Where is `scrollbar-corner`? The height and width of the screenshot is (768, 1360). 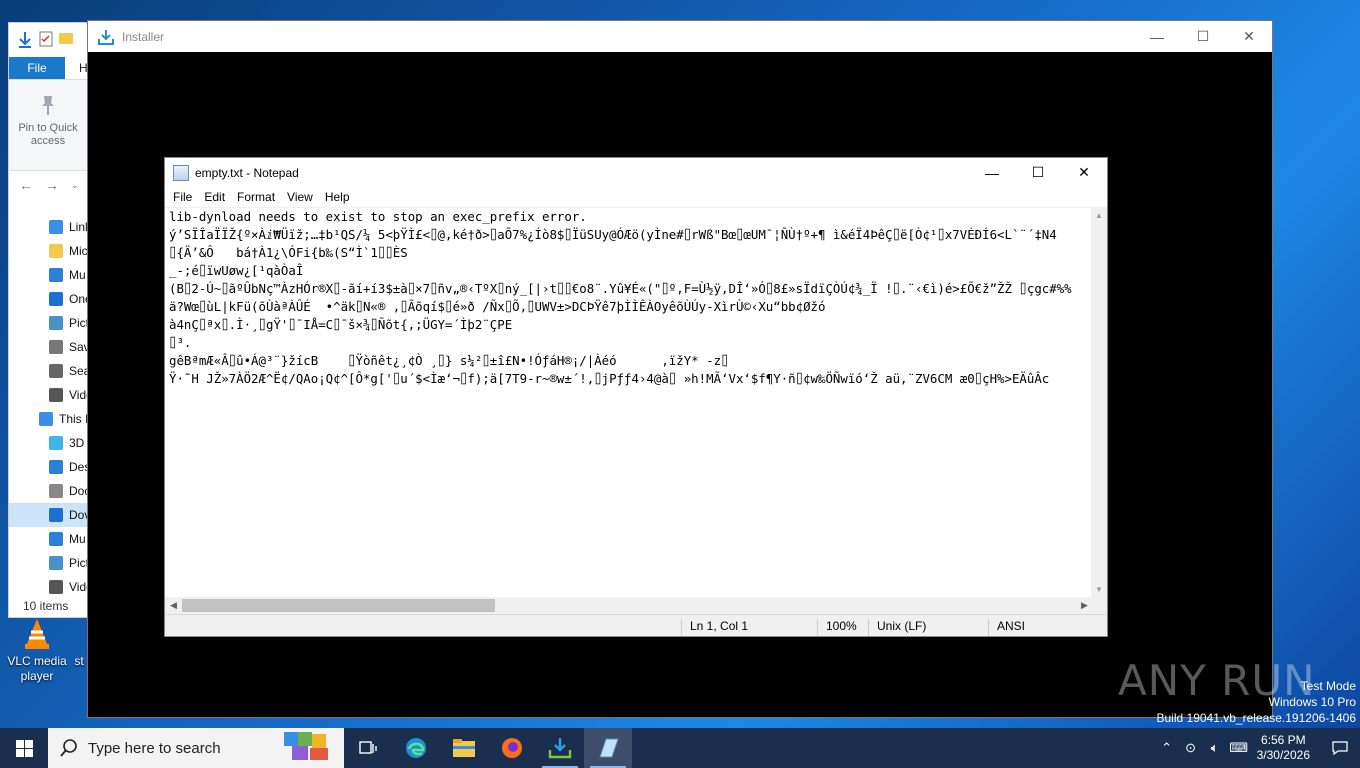
scrollbar-corner is located at coordinates (1099, 605).